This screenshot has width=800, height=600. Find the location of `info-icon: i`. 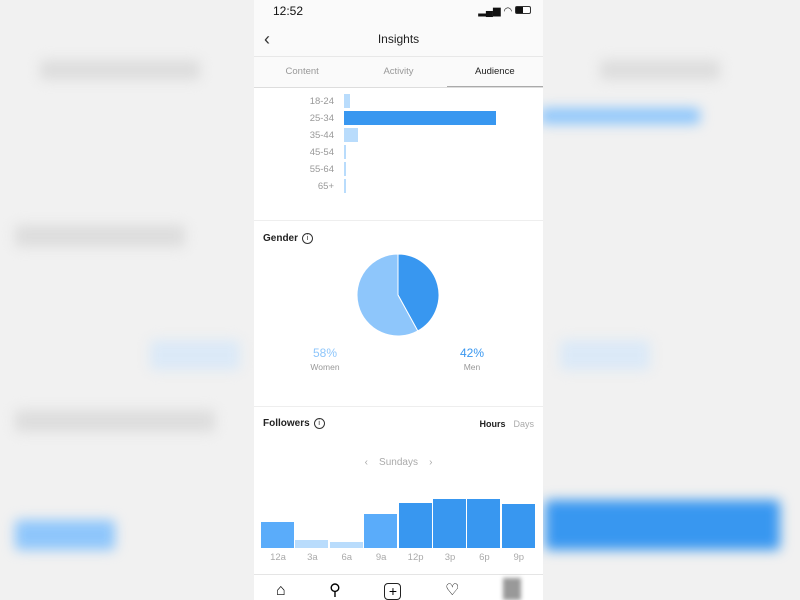

info-icon: i is located at coordinates (319, 423).